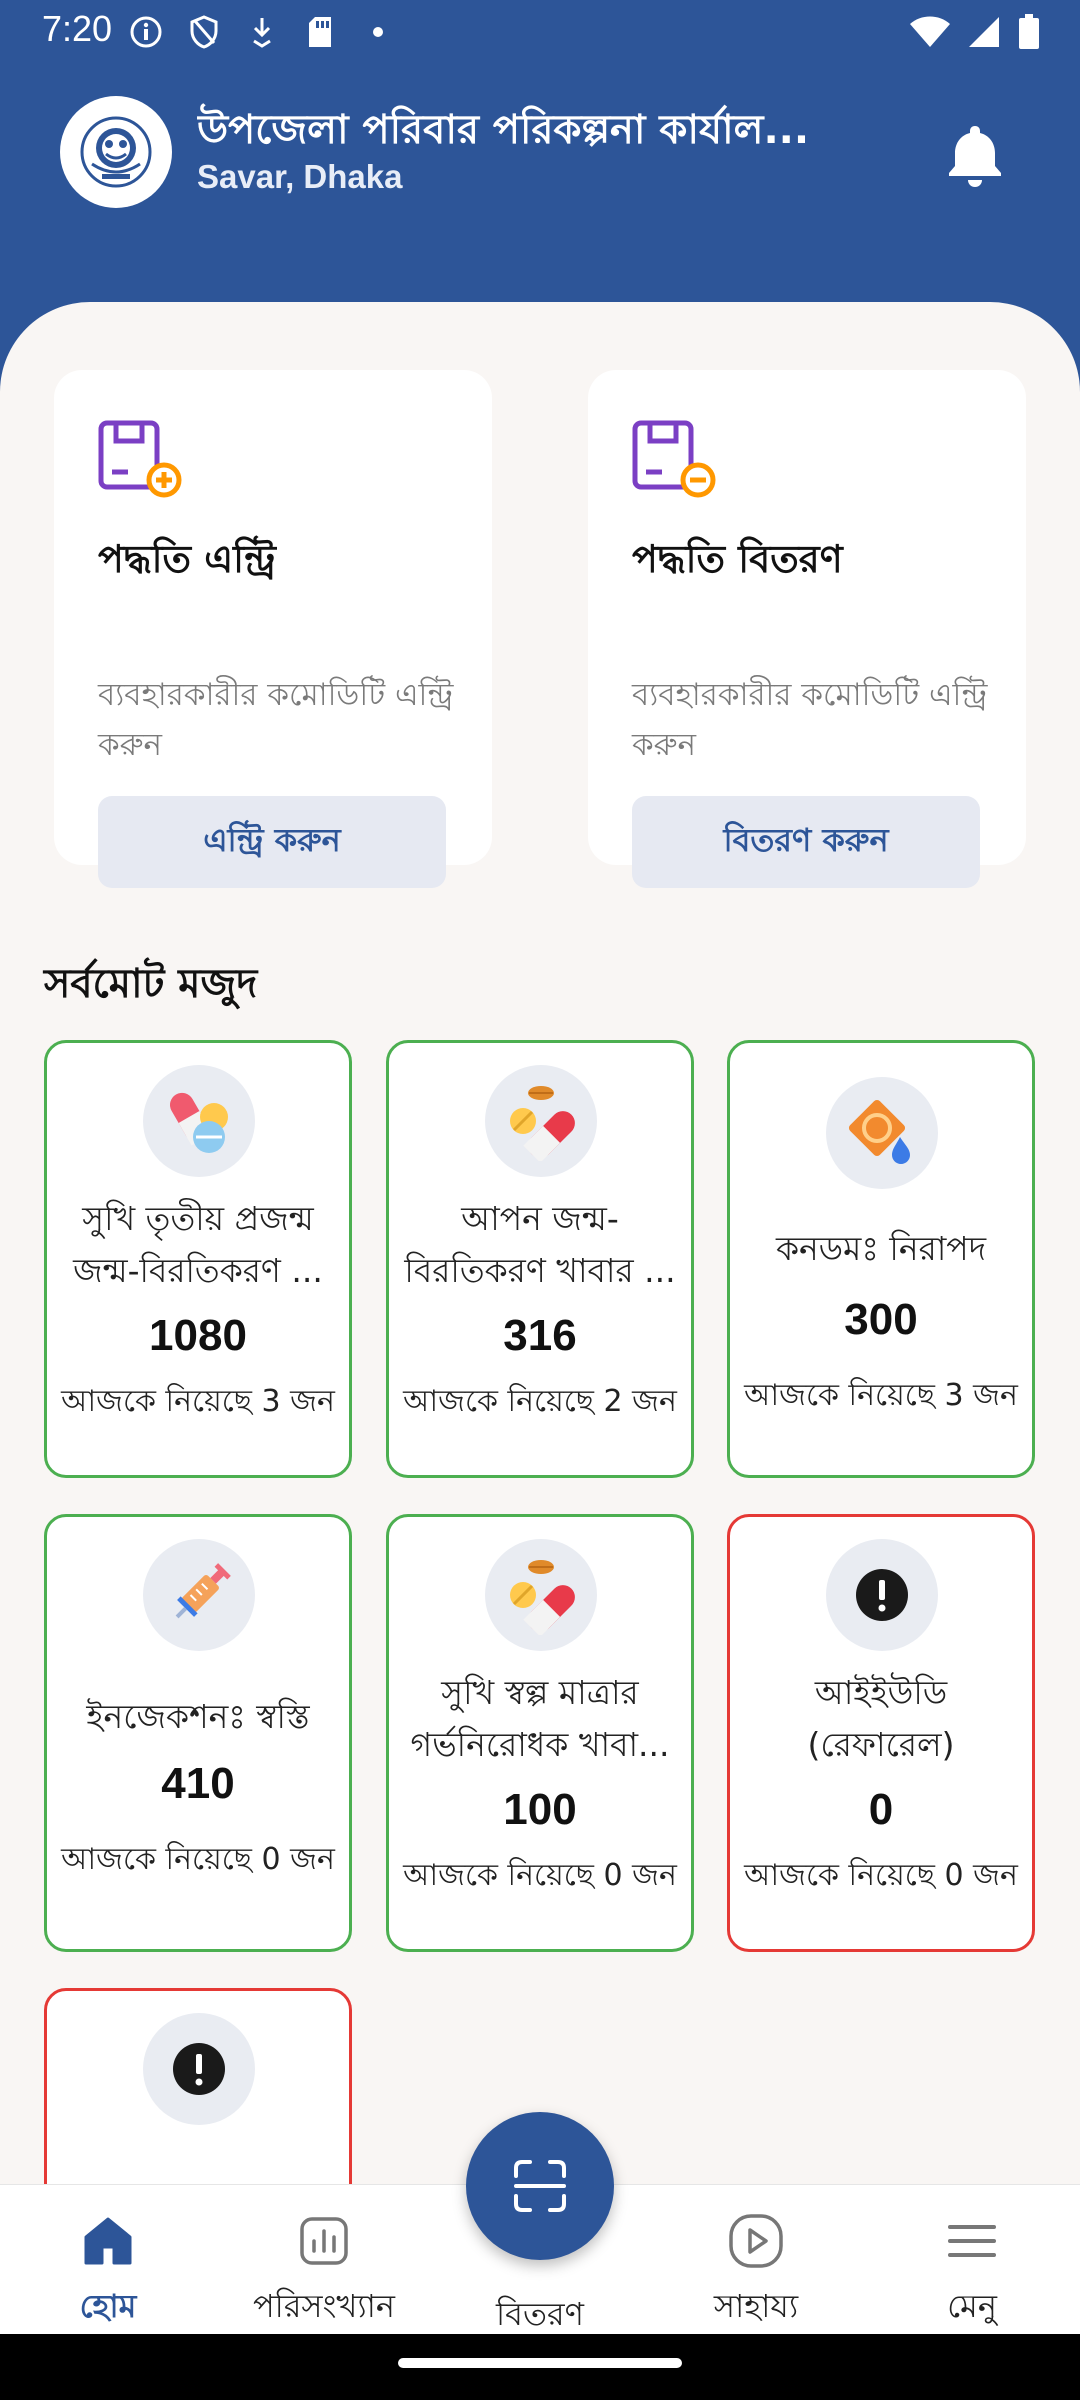 This screenshot has width=1080, height=2400. Describe the element at coordinates (324, 2306) in the screenshot. I see `nav-statistics-label: পরিসংখ্যান` at that location.